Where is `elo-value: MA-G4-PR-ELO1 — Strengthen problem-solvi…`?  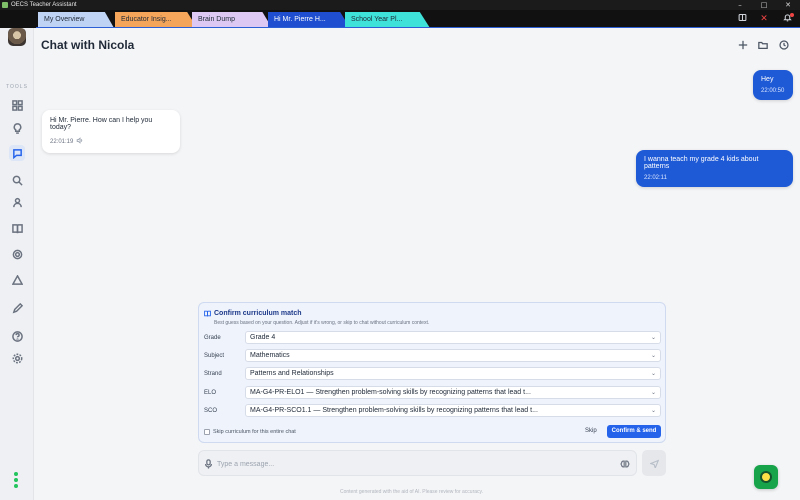 elo-value: MA-G4-PR-ELO1 — Strengthen problem-solvi… is located at coordinates (390, 392).